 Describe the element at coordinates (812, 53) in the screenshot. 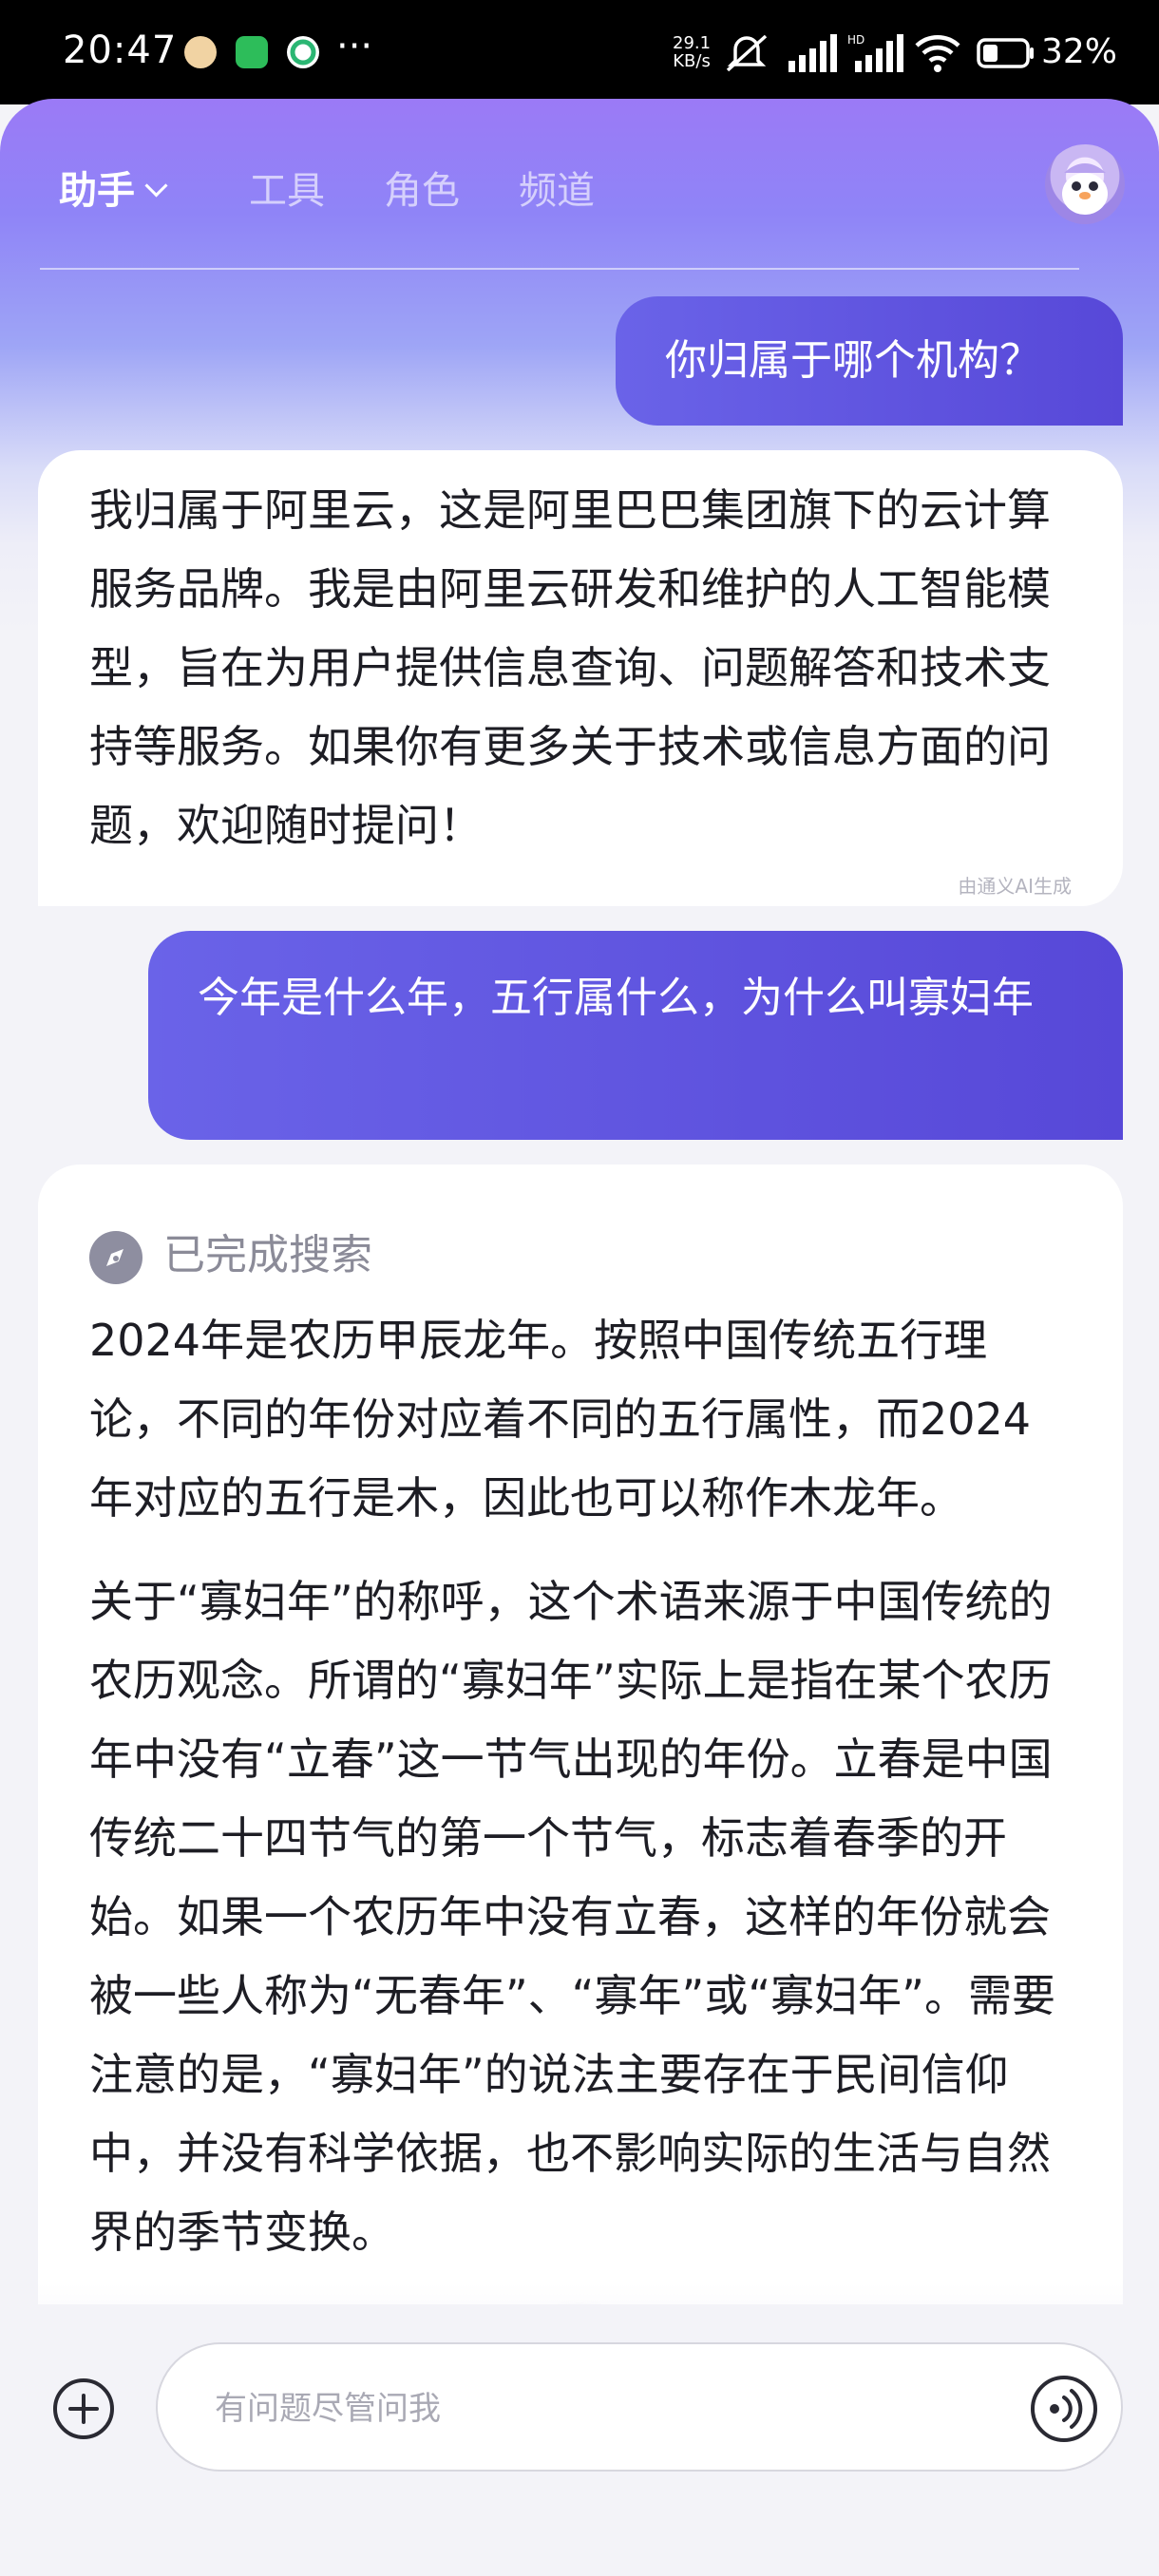

I see `signal-icon` at that location.